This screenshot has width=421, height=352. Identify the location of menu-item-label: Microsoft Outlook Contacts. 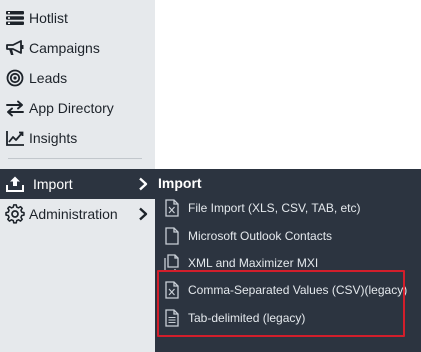
(260, 236).